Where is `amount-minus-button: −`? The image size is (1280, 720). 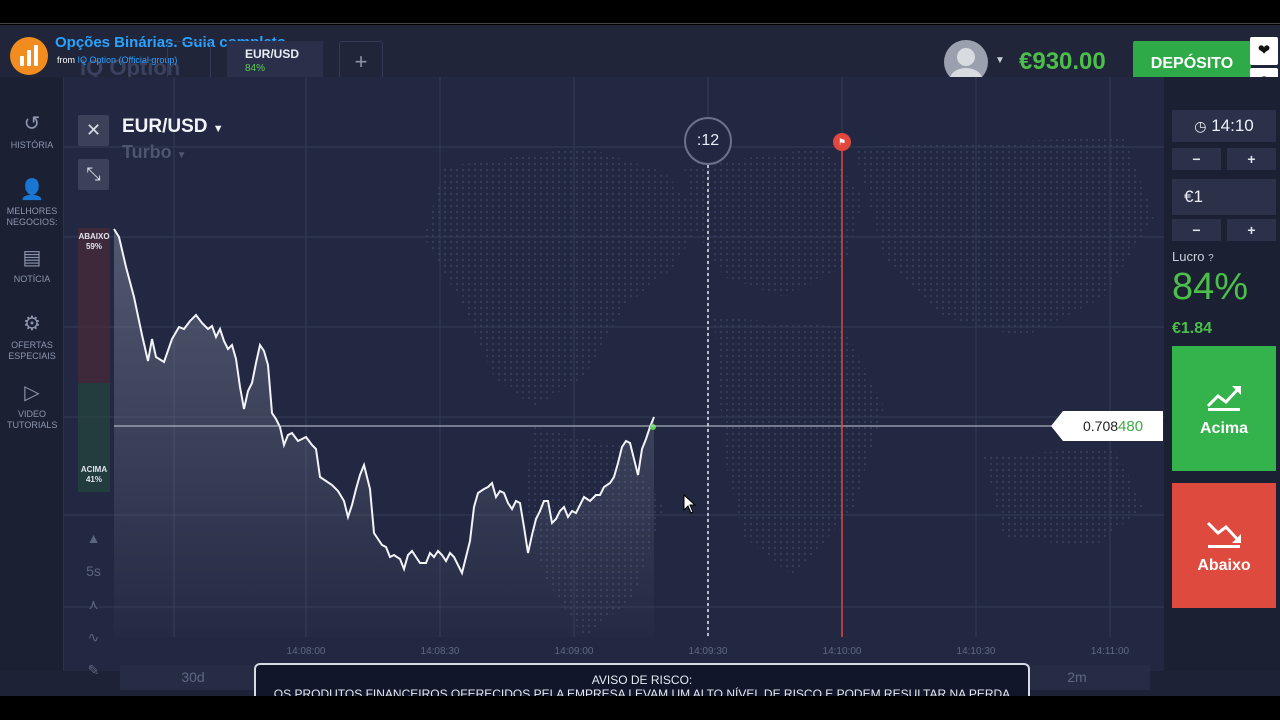 amount-minus-button: − is located at coordinates (1196, 230).